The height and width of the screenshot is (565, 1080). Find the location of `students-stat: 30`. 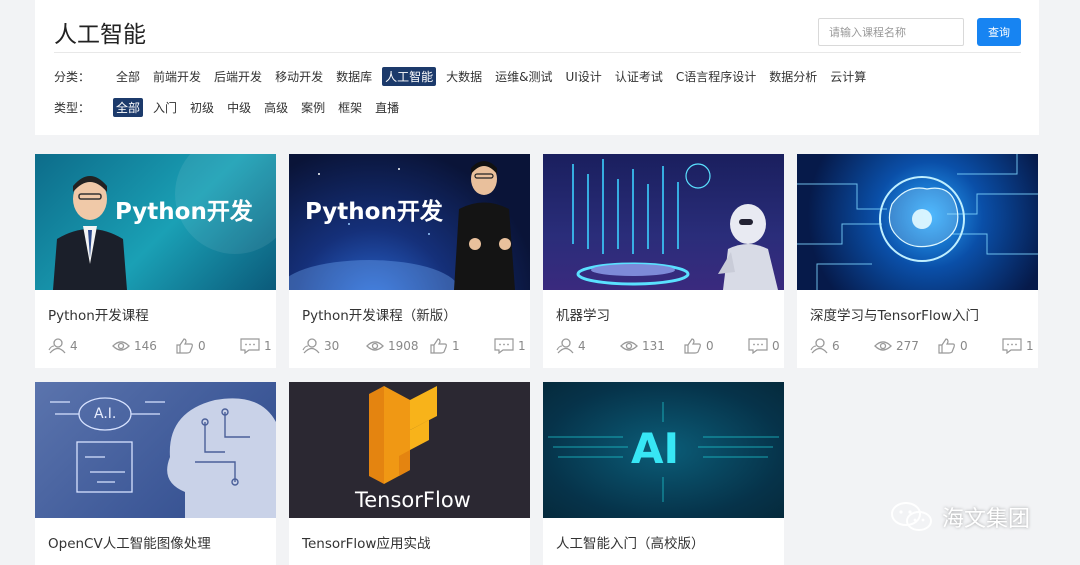

students-stat: 30 is located at coordinates (334, 346).